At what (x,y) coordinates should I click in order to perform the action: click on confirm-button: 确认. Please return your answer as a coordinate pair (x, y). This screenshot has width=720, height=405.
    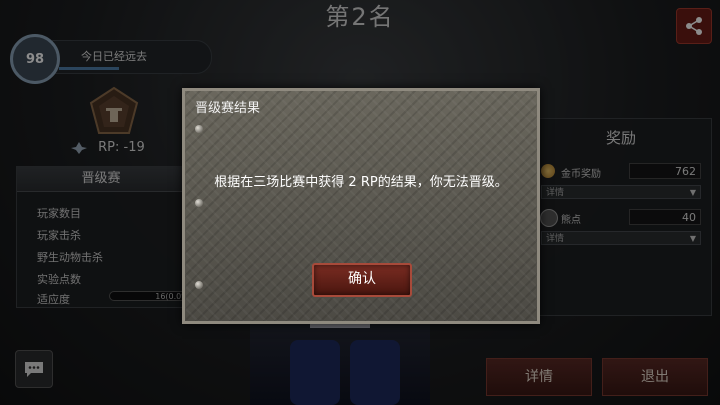
    Looking at the image, I should click on (362, 280).